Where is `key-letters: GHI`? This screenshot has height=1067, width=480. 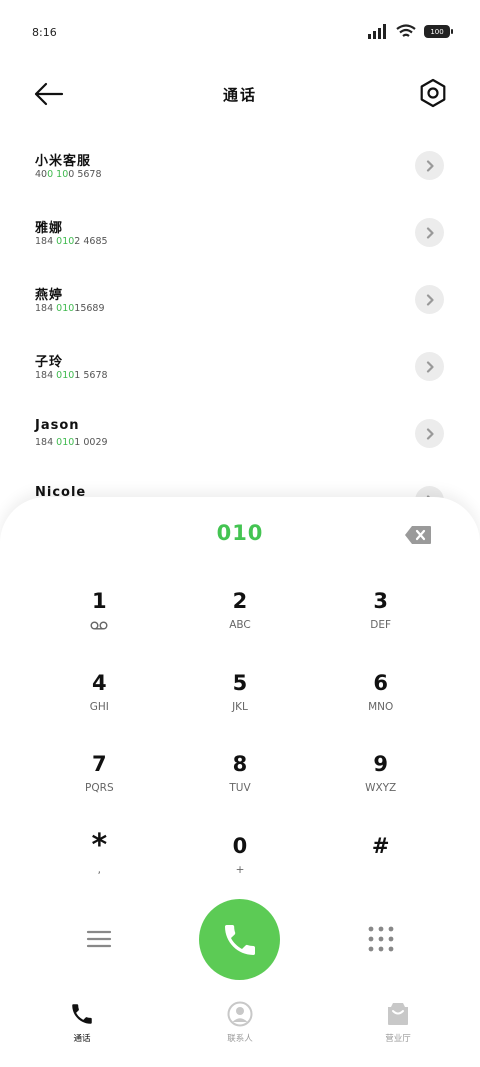 key-letters: GHI is located at coordinates (99, 706).